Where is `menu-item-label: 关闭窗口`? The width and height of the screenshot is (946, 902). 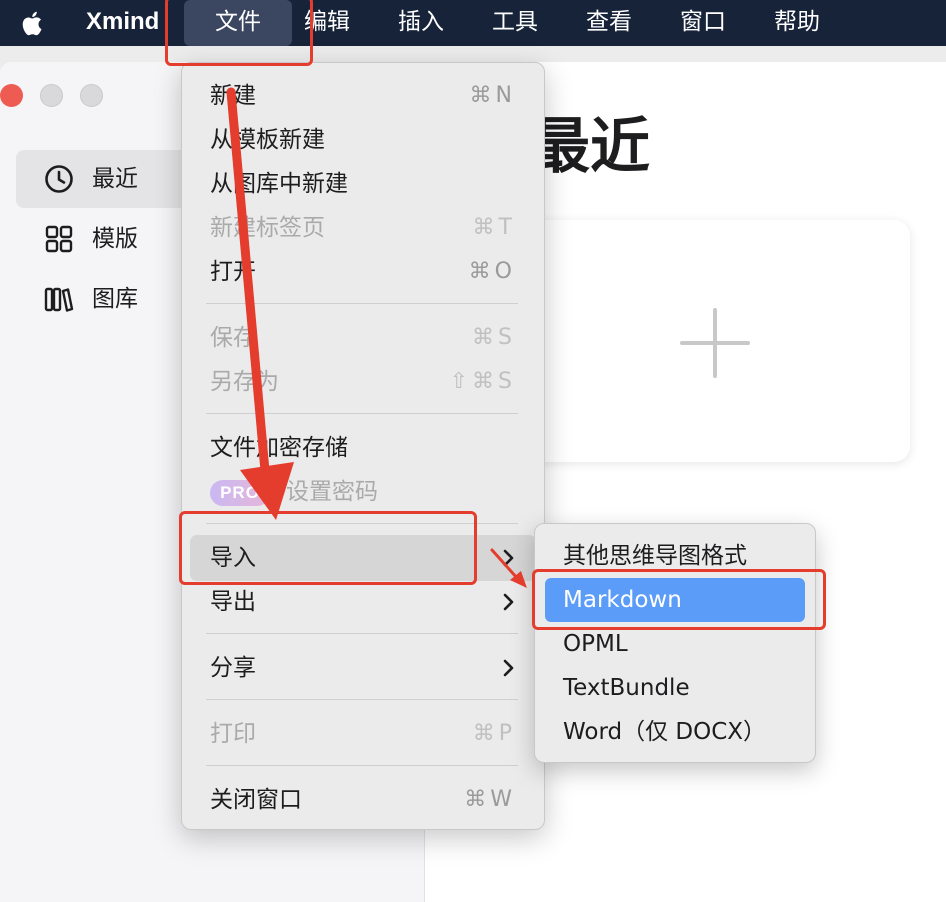
menu-item-label: 关闭窗口 is located at coordinates (256, 800).